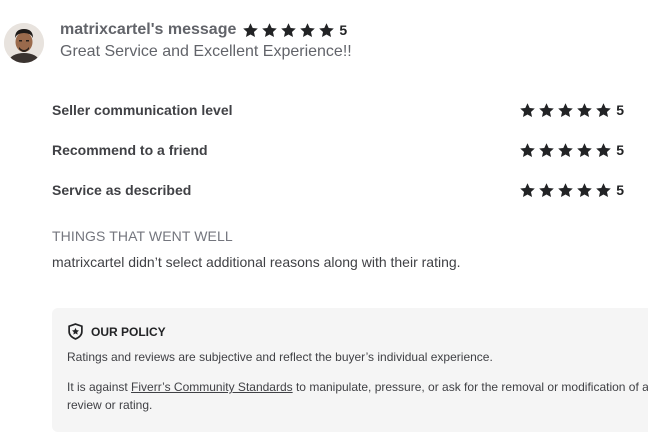 The width and height of the screenshot is (648, 436). I want to click on policy-line-2-prefix: It is against, so click(99, 387).